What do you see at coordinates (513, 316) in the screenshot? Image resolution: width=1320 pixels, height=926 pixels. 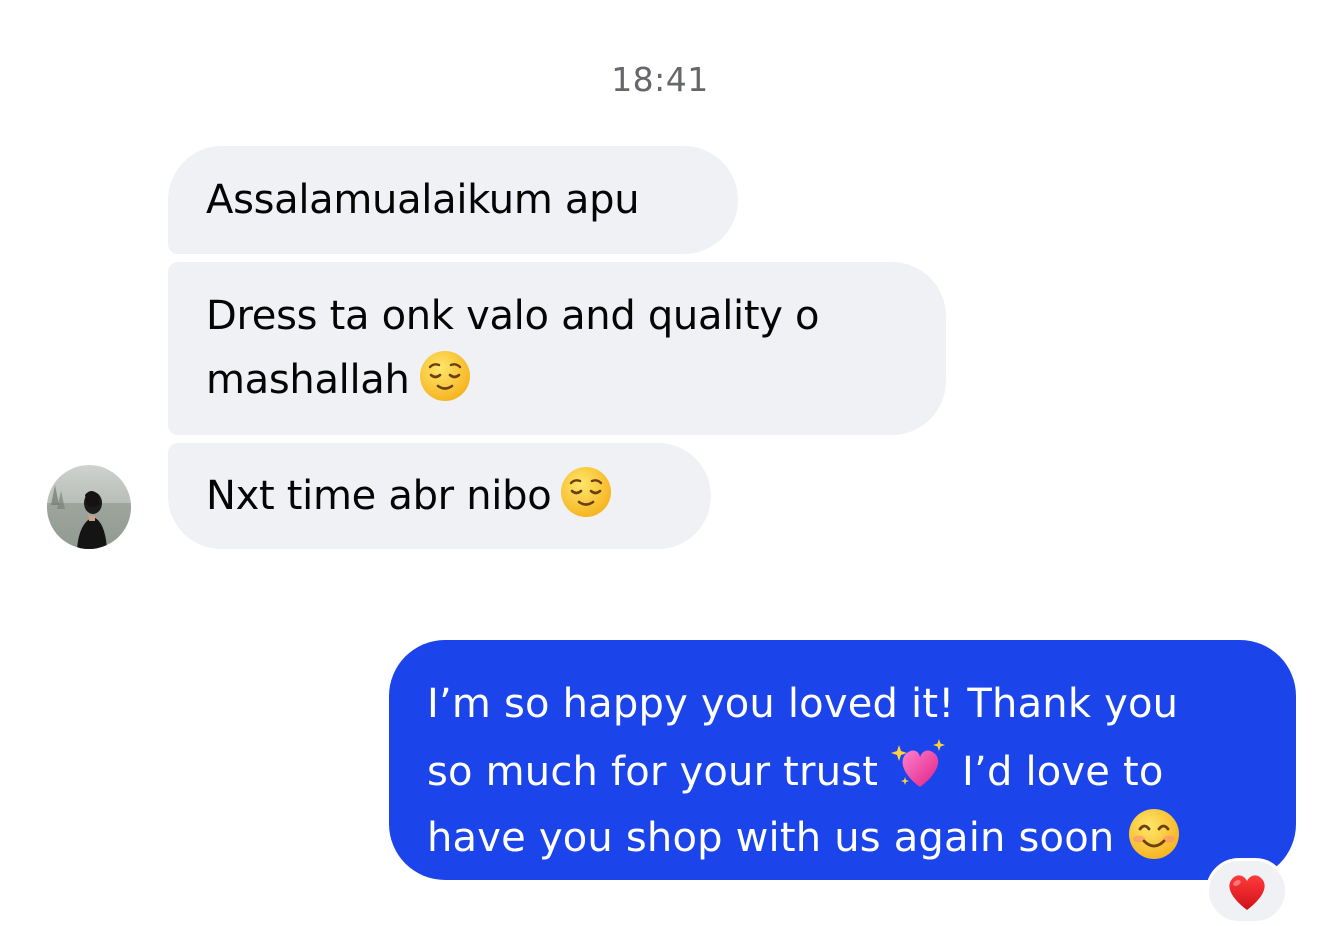 I see `message-text-line: Dress ta onk valo and quality o` at bounding box center [513, 316].